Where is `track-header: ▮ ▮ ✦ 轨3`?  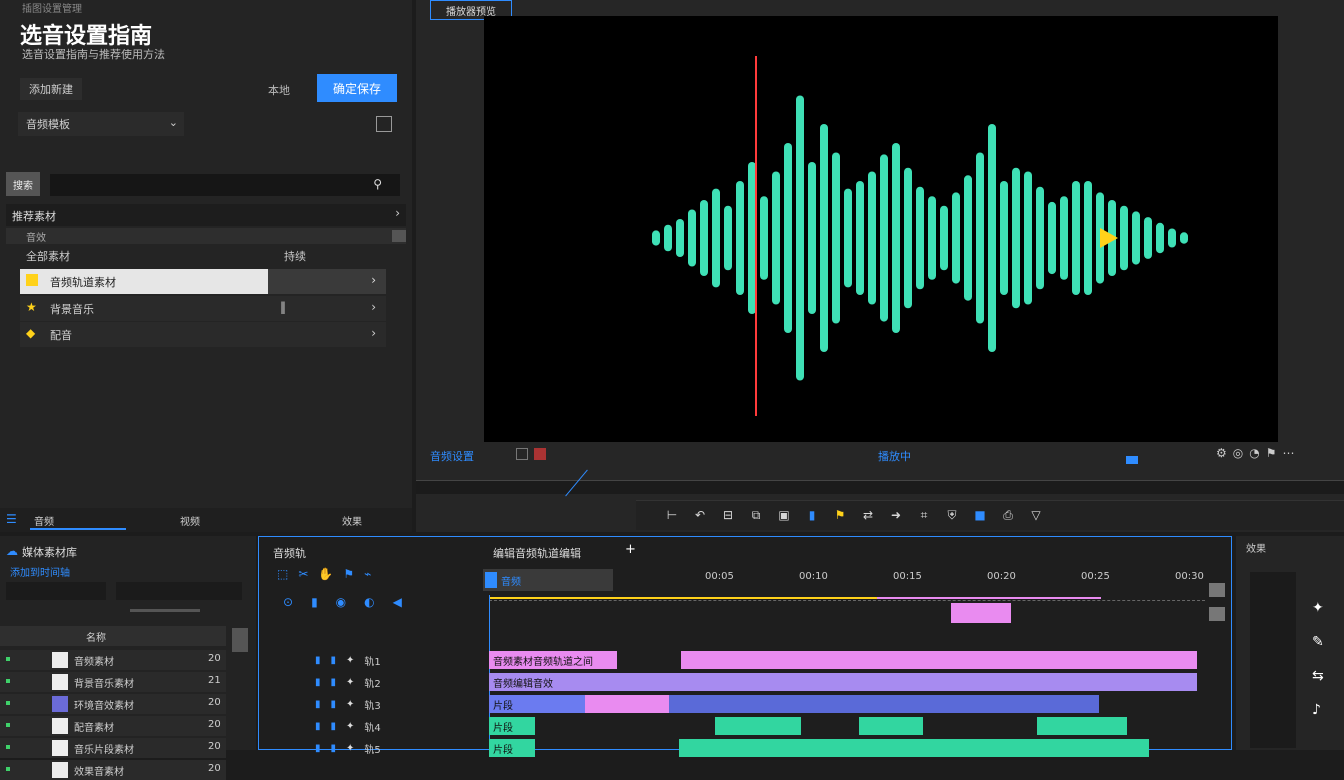 track-header: ▮ ▮ ✦ 轨3 is located at coordinates (378, 704).